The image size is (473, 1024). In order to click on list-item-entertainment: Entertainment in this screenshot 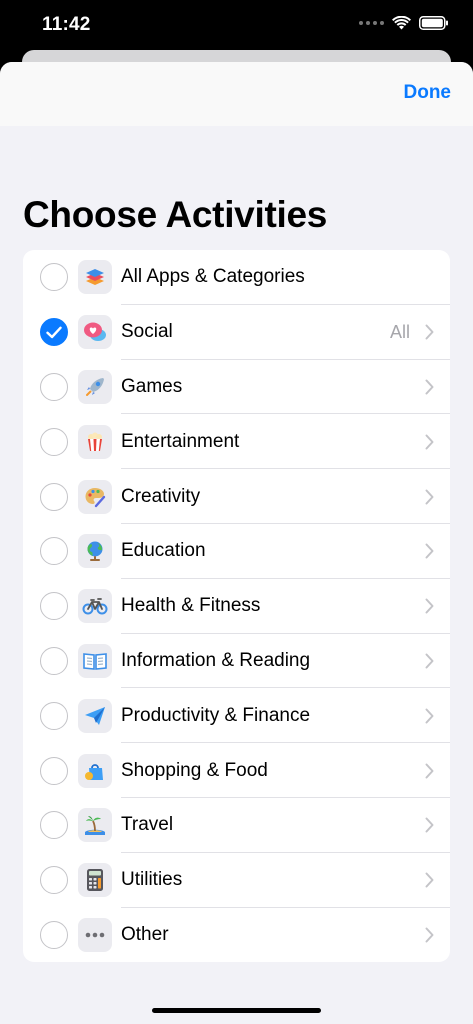, I will do `click(236, 441)`.